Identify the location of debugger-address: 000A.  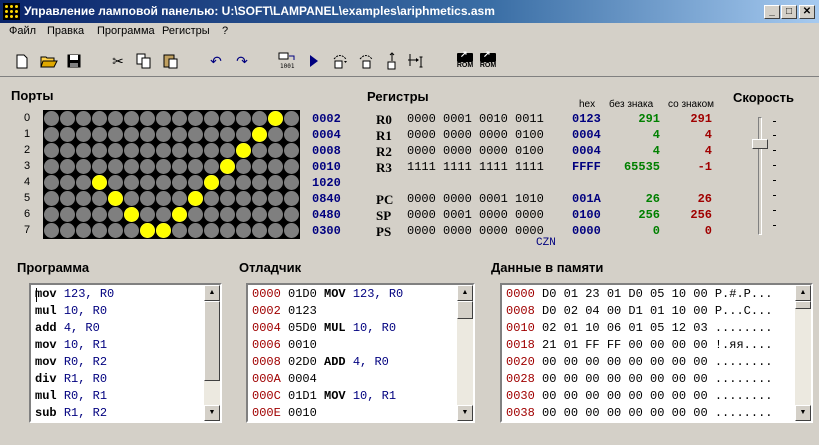
(266, 379).